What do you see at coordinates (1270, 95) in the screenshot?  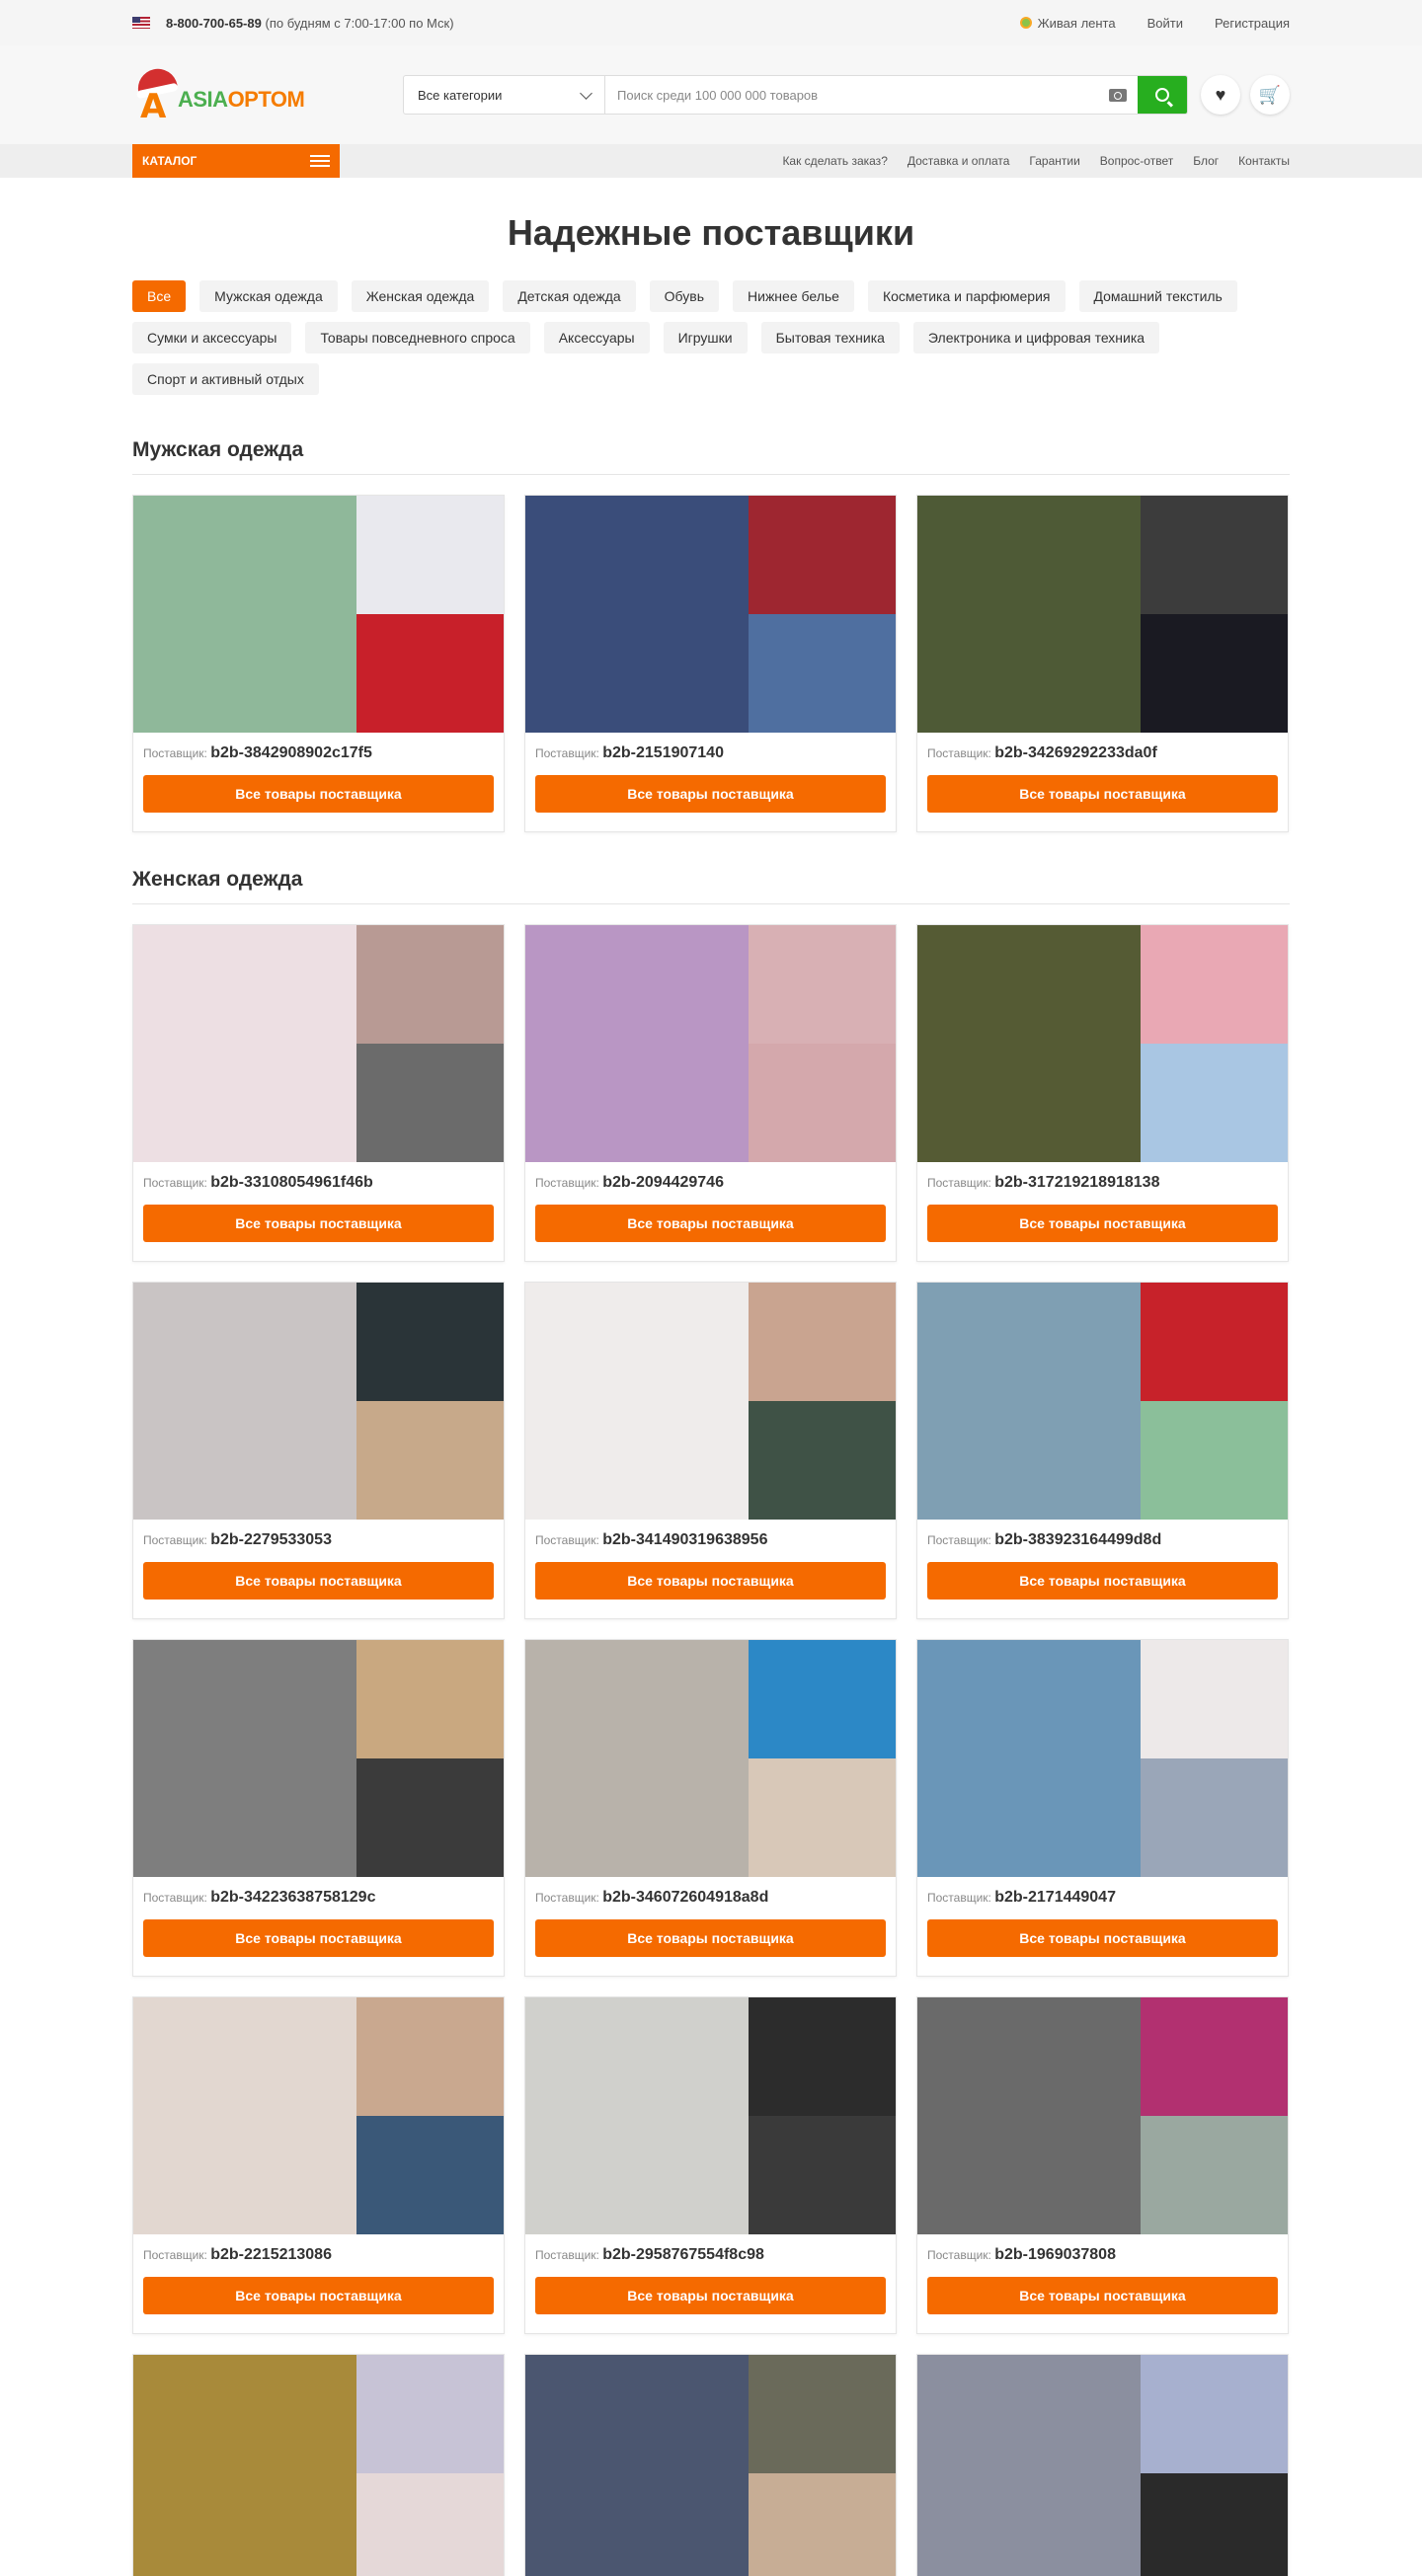 I see `cart-icon: 🛒` at bounding box center [1270, 95].